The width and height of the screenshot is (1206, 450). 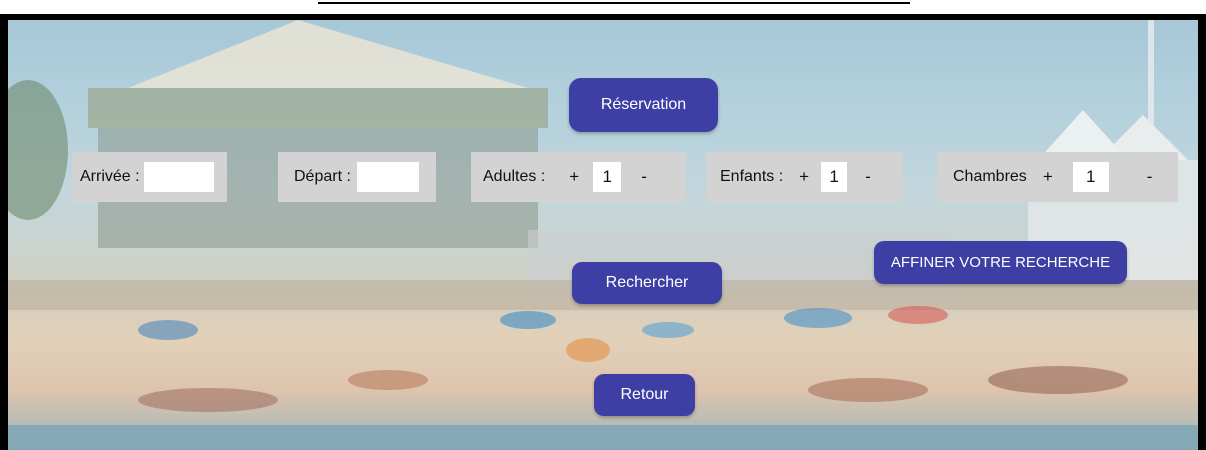 What do you see at coordinates (752, 176) in the screenshot?
I see `children-label: Enfants :` at bounding box center [752, 176].